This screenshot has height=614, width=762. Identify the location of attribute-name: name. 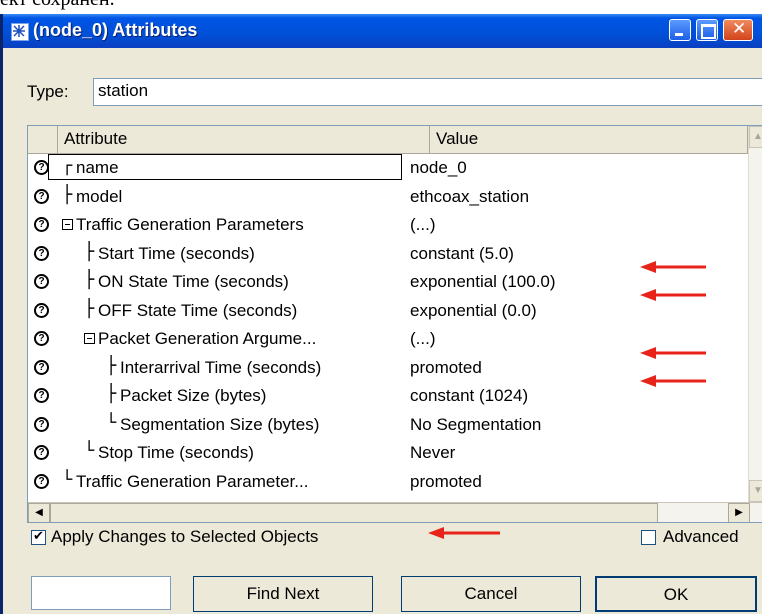
(97, 167).